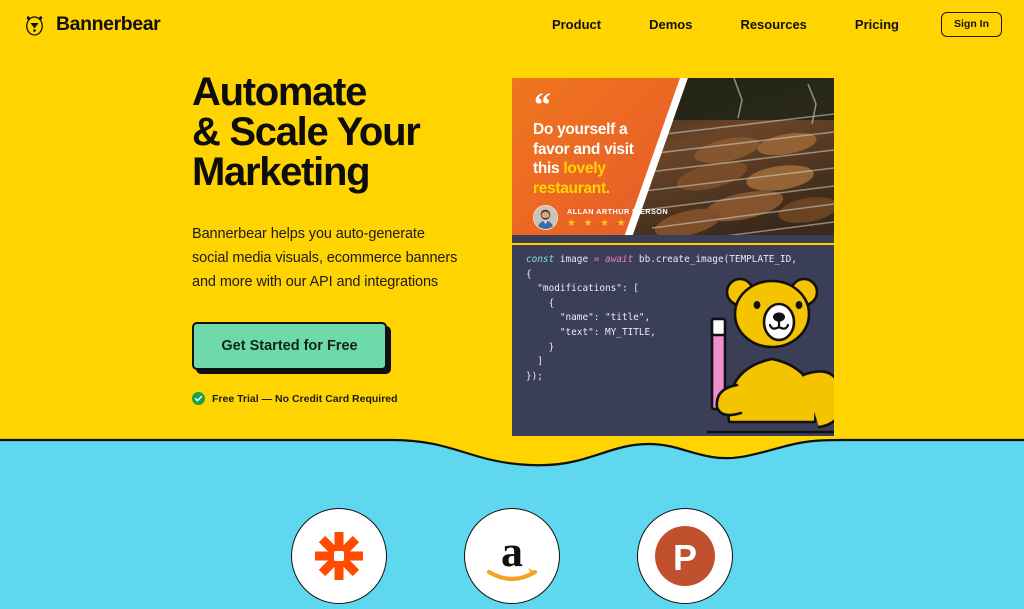 This screenshot has width=1024, height=609. I want to click on nav-item-resources: Resources, so click(773, 24).